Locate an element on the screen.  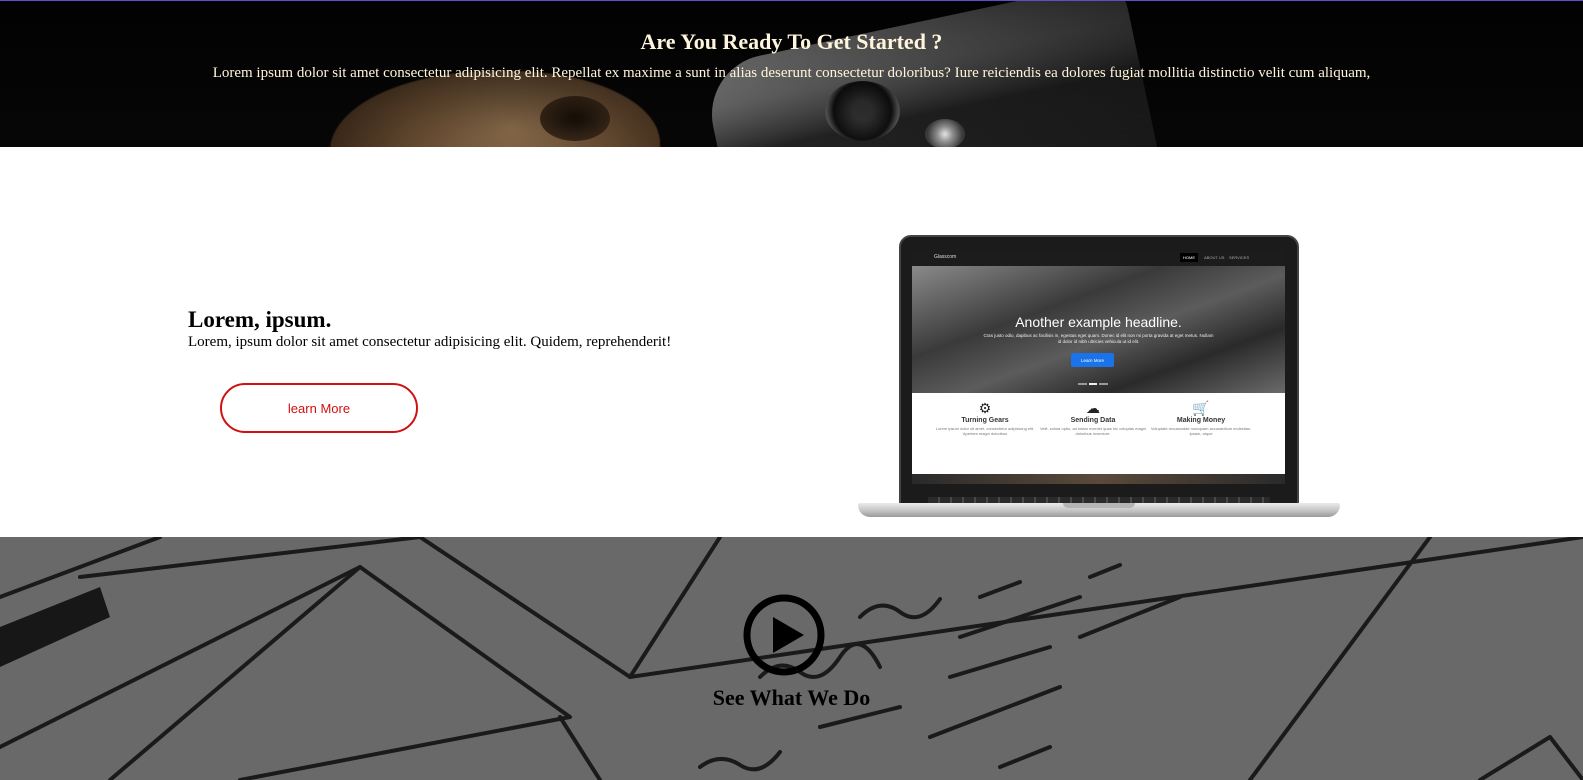
mockup-brand: Glasscom is located at coordinates (945, 257).